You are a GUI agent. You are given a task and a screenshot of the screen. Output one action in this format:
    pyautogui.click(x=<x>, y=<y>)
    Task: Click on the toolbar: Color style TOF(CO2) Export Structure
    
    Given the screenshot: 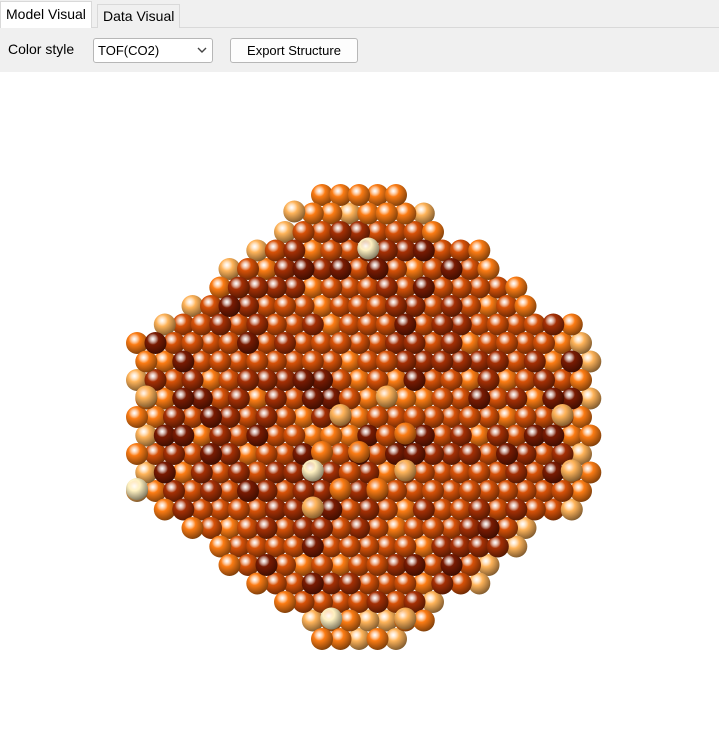 What is the action you would take?
    pyautogui.click(x=359, y=50)
    